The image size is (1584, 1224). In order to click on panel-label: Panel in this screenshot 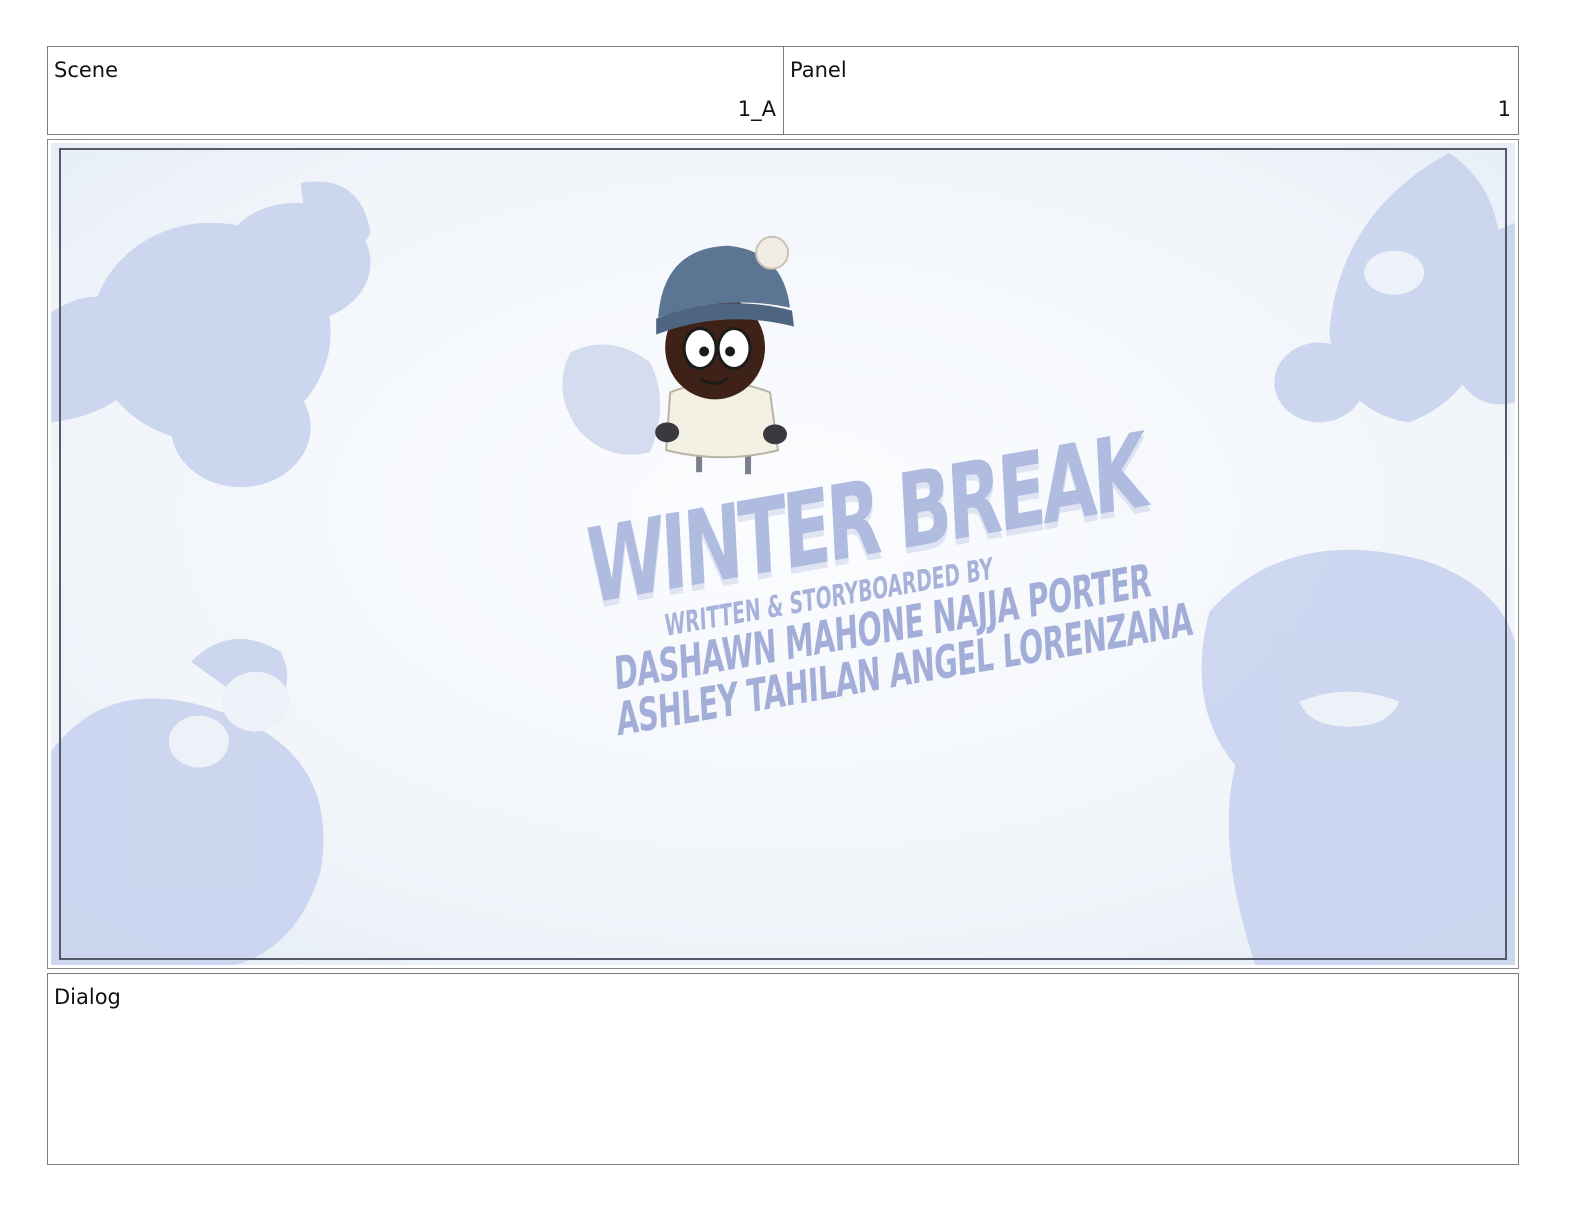, I will do `click(818, 70)`.